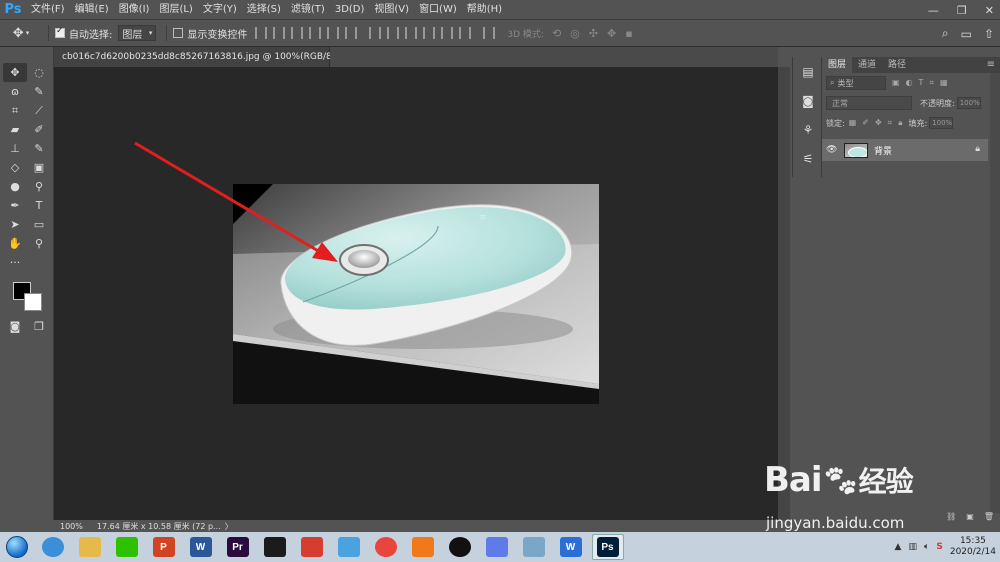 This screenshot has height=562, width=1000. I want to click on video-icon, so click(274, 547).